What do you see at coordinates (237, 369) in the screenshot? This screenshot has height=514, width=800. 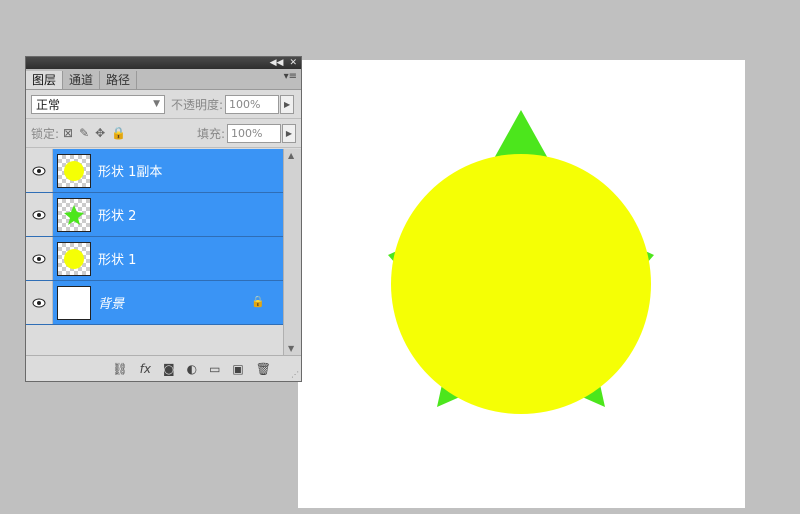 I see `new-layer-icon: ▣` at bounding box center [237, 369].